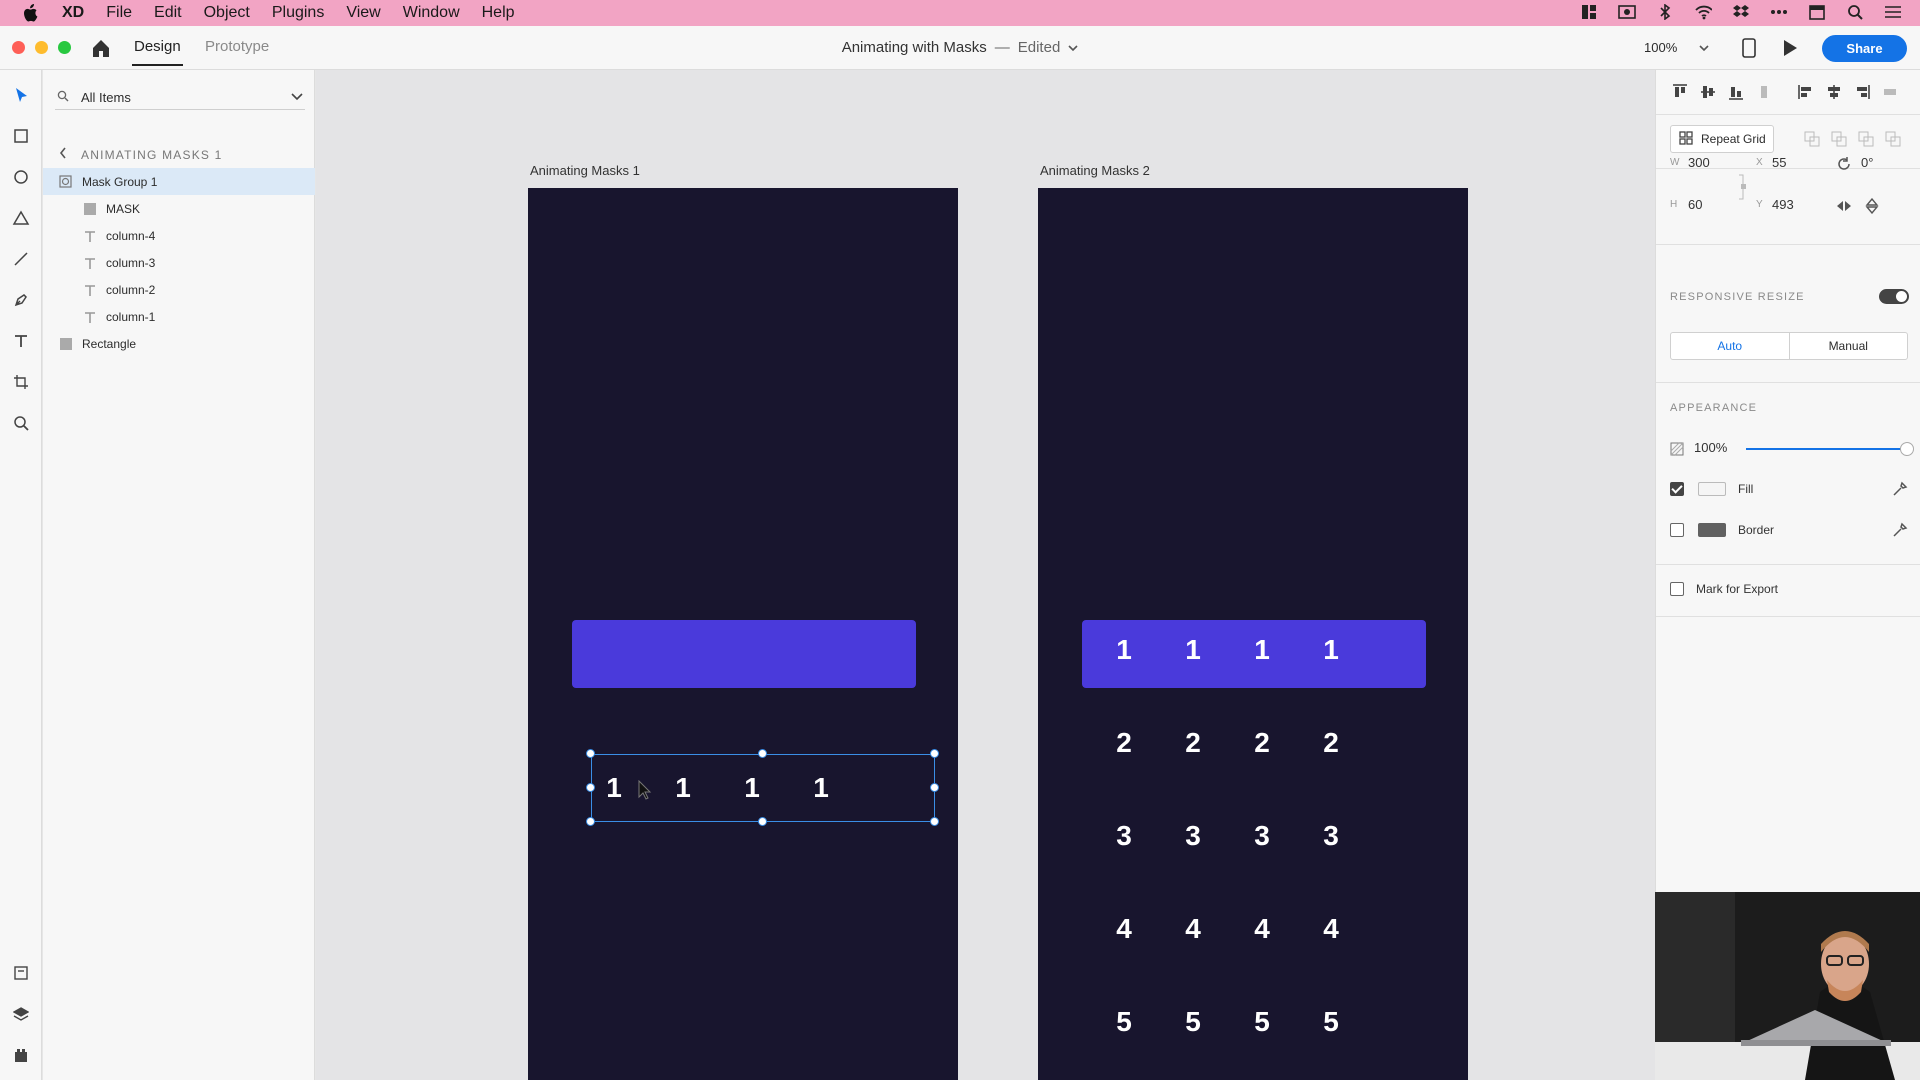 The image size is (1920, 1080). What do you see at coordinates (21, 300) in the screenshot?
I see `pen-tool-icon` at bounding box center [21, 300].